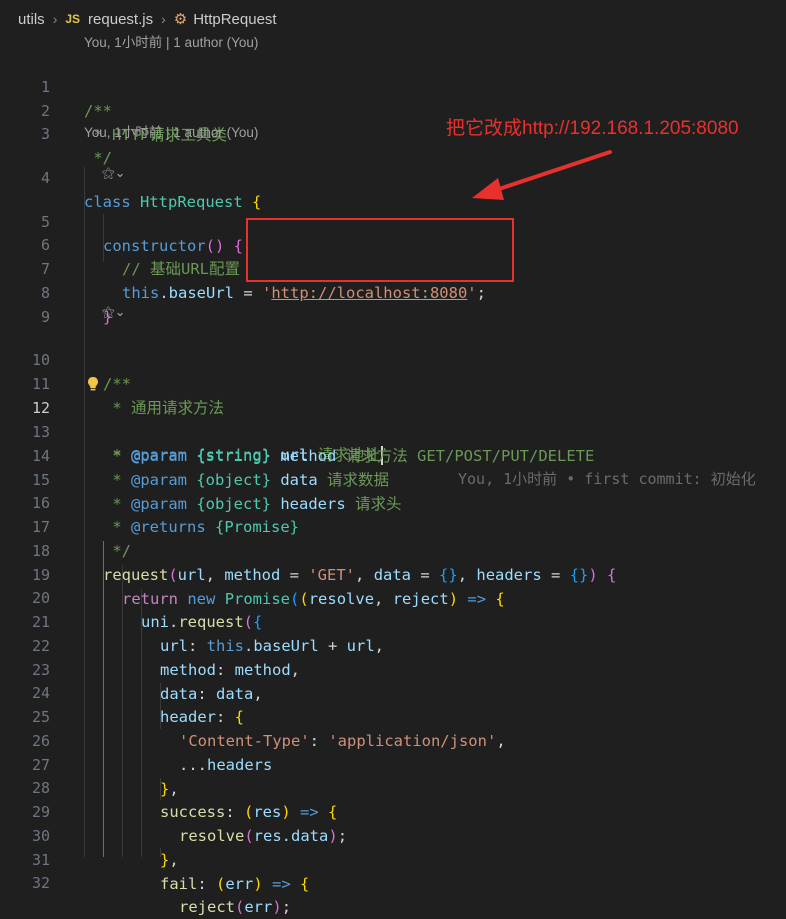 This screenshot has width=786, height=919. What do you see at coordinates (40, 882) in the screenshot?
I see `line-number: 32` at bounding box center [40, 882].